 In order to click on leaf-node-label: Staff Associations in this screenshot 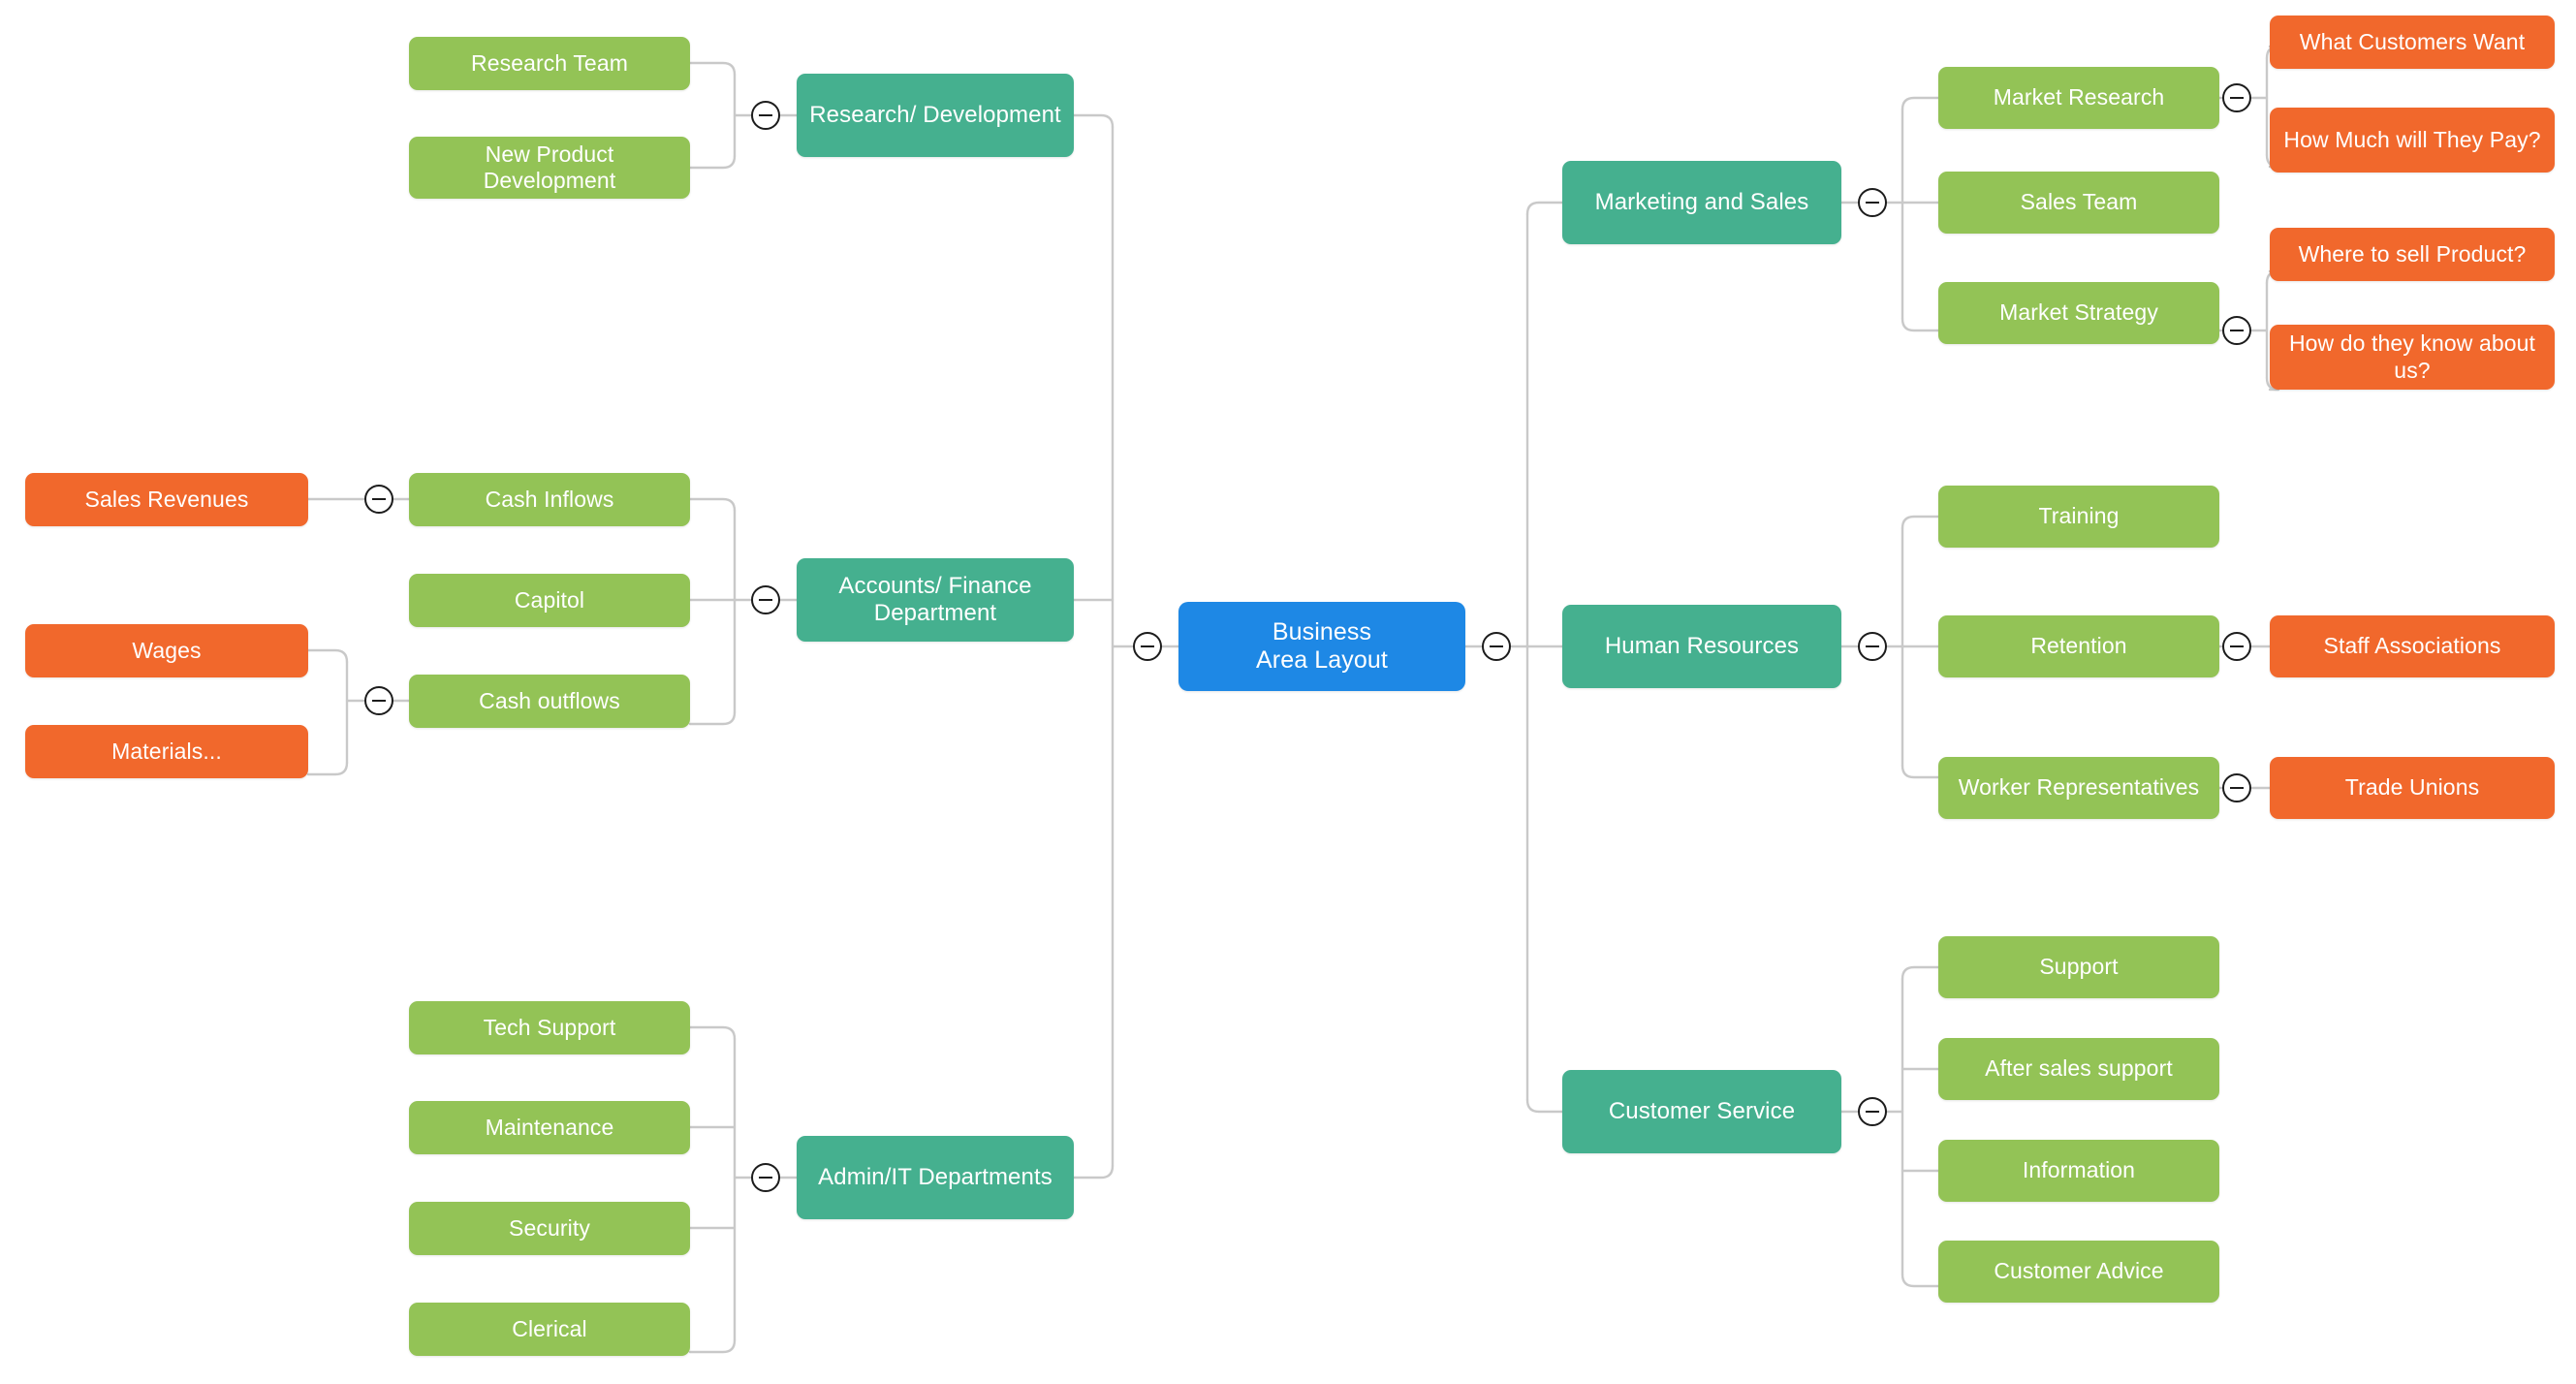, I will do `click(2412, 646)`.